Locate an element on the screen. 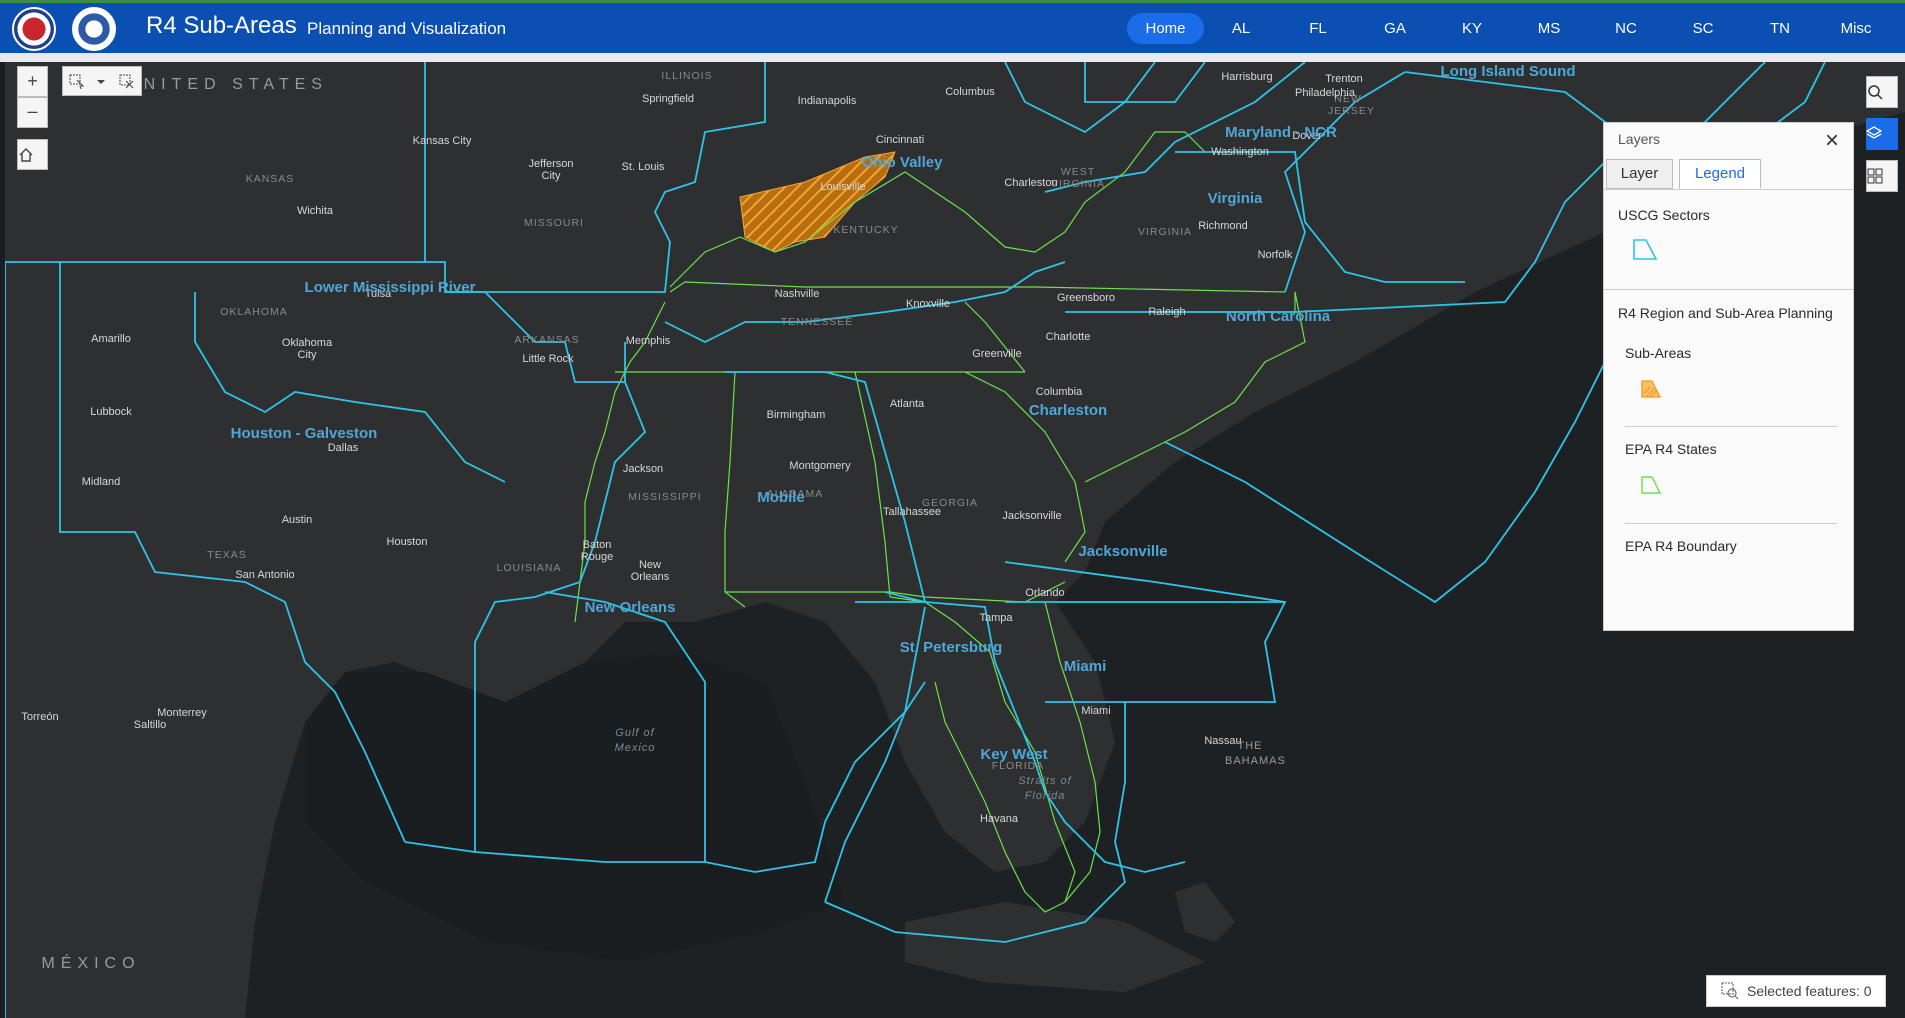 This screenshot has width=1905, height=1018. zoom-out-button: – is located at coordinates (32, 112).